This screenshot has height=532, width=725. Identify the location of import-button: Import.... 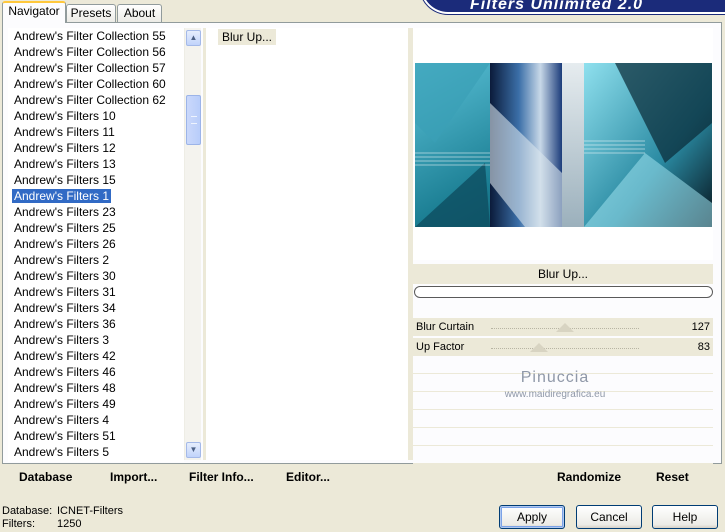
(133, 477).